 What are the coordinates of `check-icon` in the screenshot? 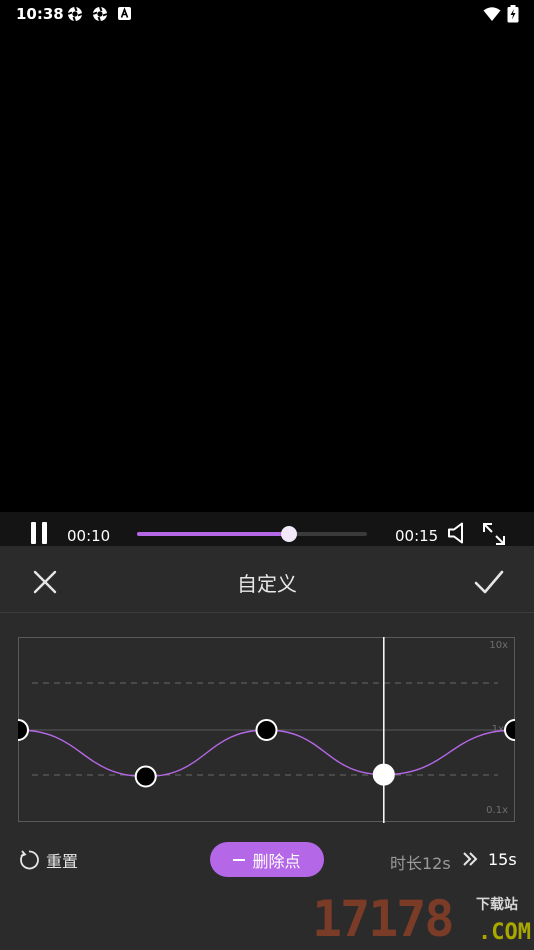 It's located at (489, 582).